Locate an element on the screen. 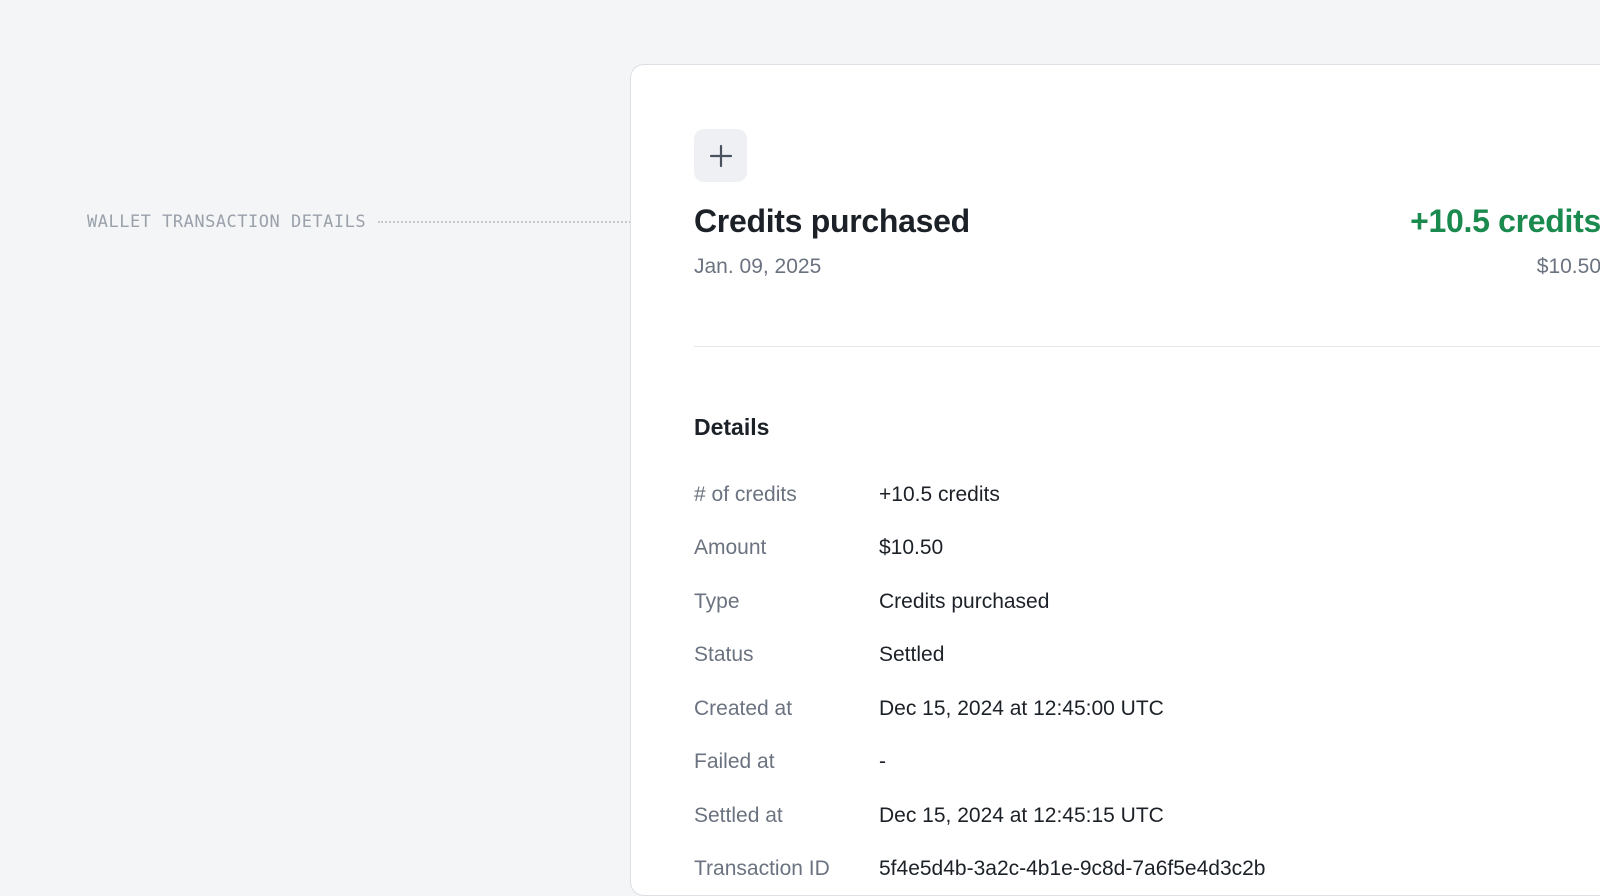  detail-value: 5f4e5d4b-3a2c-4b1e-9c8d-7a6f5e4d3c2b is located at coordinates (1072, 869).